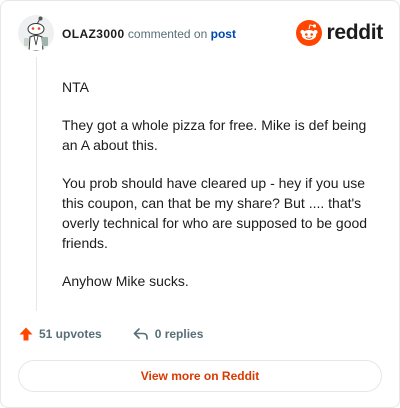 The width and height of the screenshot is (400, 408). What do you see at coordinates (167, 34) in the screenshot?
I see `action-text: commented on` at bounding box center [167, 34].